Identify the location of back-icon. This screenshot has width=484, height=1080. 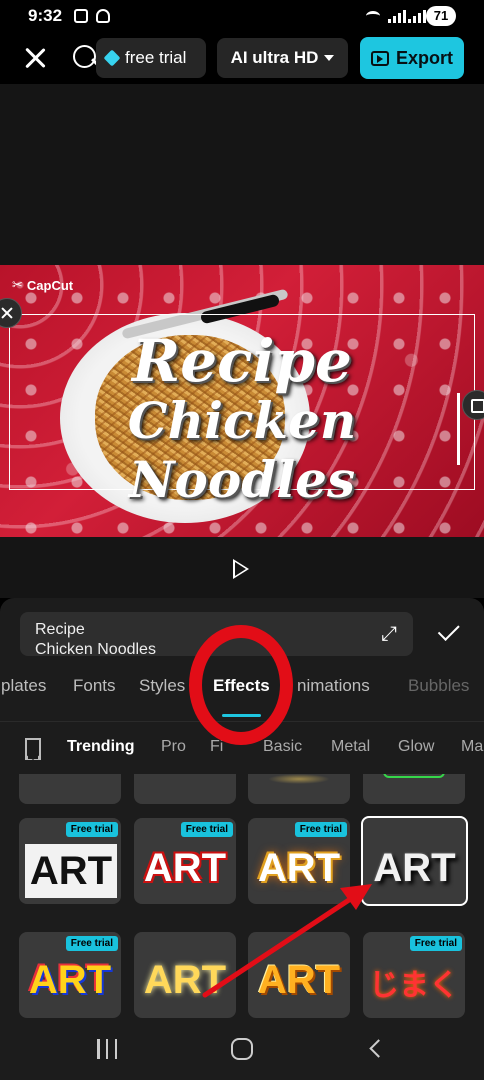
(378, 1048).